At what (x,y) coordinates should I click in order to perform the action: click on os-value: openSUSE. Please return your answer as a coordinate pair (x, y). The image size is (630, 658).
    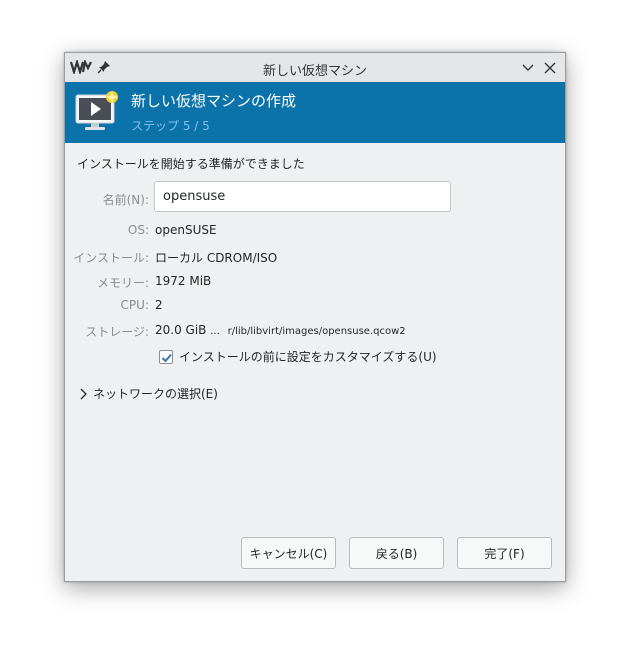
    Looking at the image, I should click on (186, 230).